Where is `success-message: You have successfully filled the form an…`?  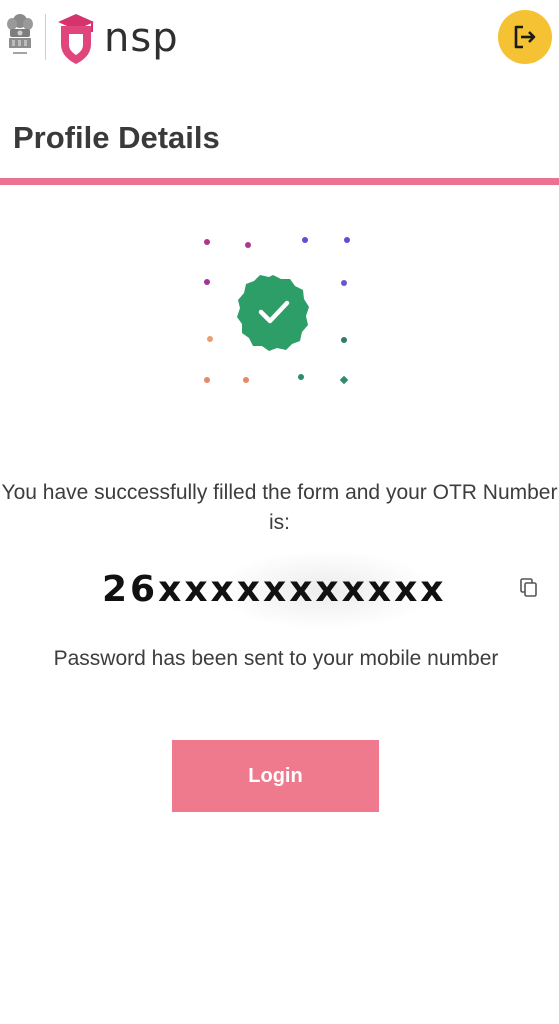 success-message: You have successfully filled the form an… is located at coordinates (279, 507).